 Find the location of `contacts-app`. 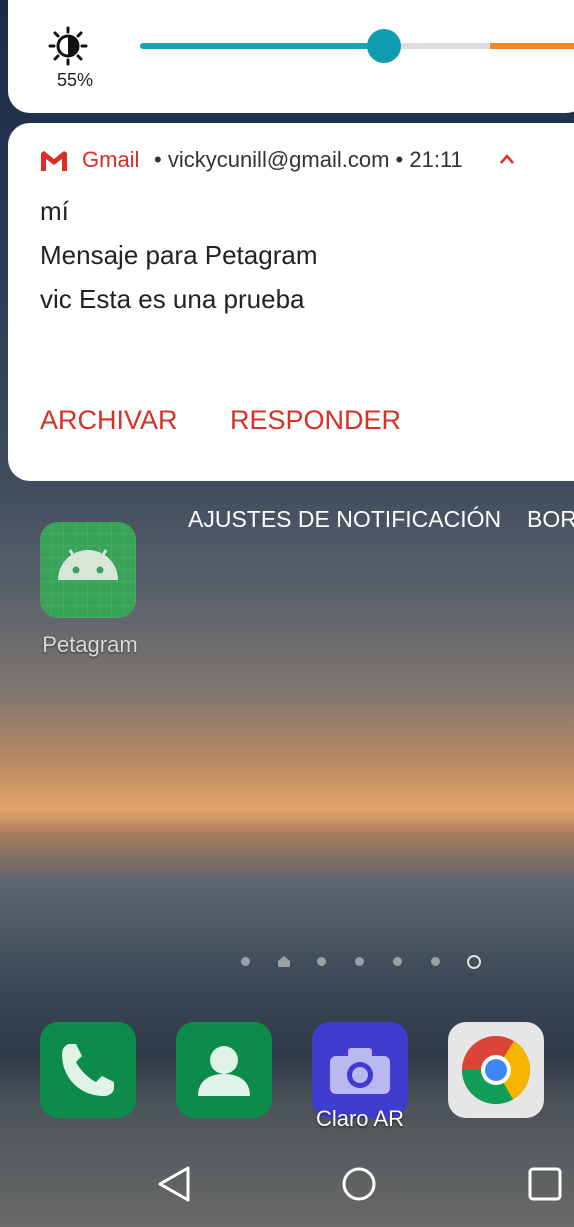

contacts-app is located at coordinates (224, 1070).